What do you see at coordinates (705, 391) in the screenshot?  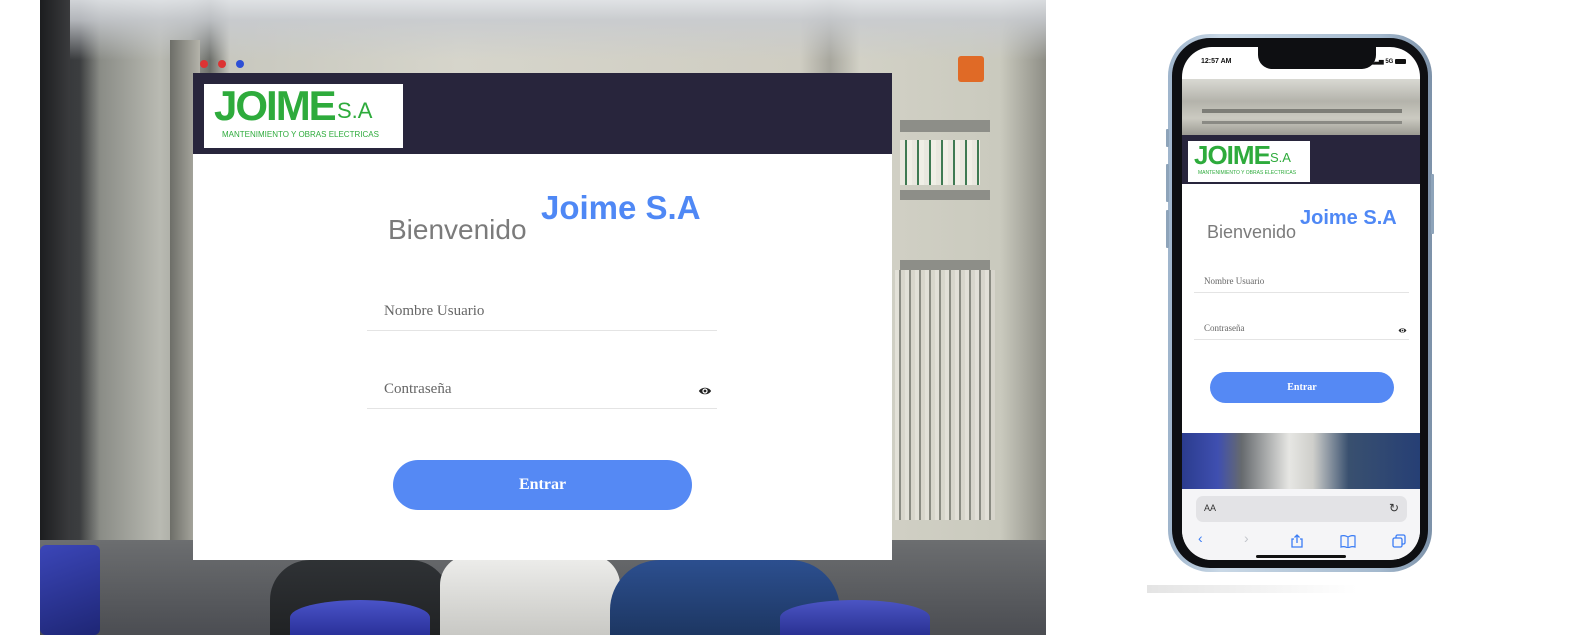 I see `show-password-icon` at bounding box center [705, 391].